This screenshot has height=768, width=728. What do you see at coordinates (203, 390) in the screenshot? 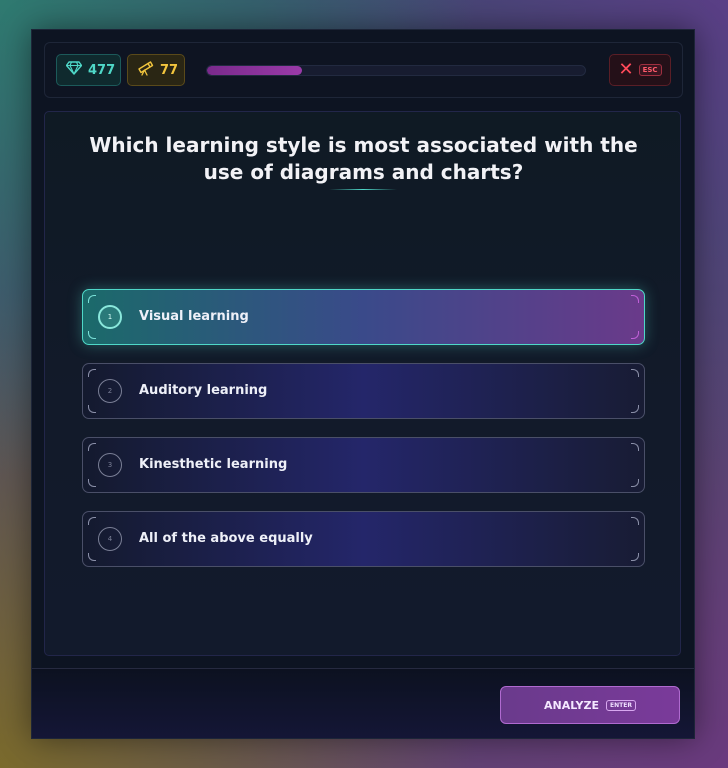
I see `option-label: Auditory learning` at bounding box center [203, 390].